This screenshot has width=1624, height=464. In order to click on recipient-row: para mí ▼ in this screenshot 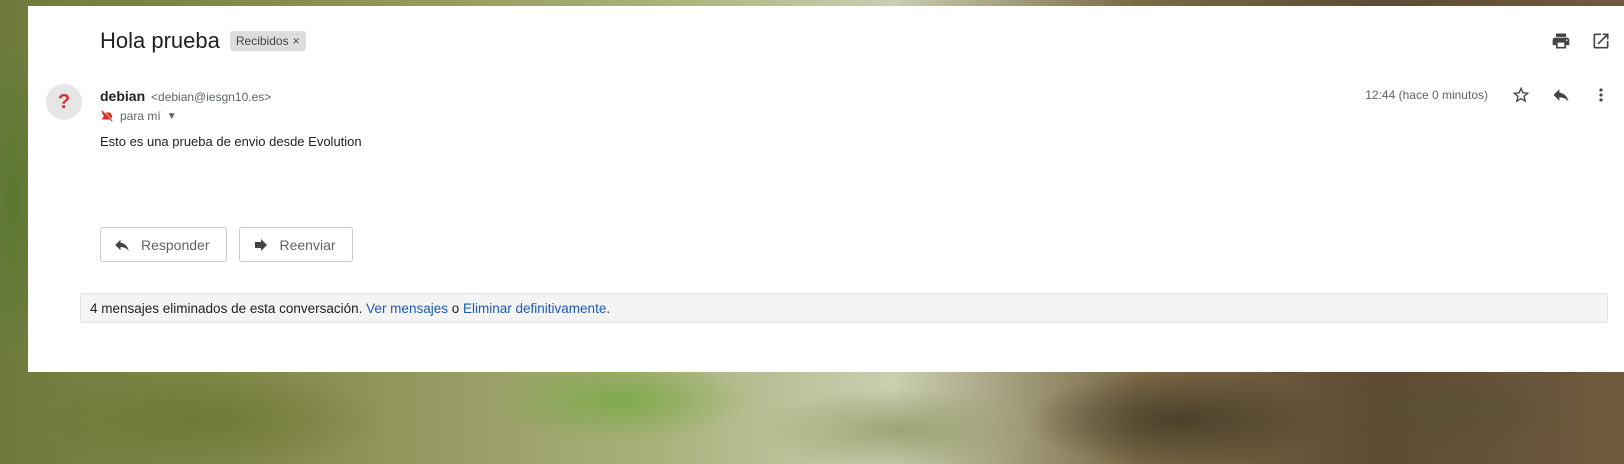, I will do `click(138, 116)`.